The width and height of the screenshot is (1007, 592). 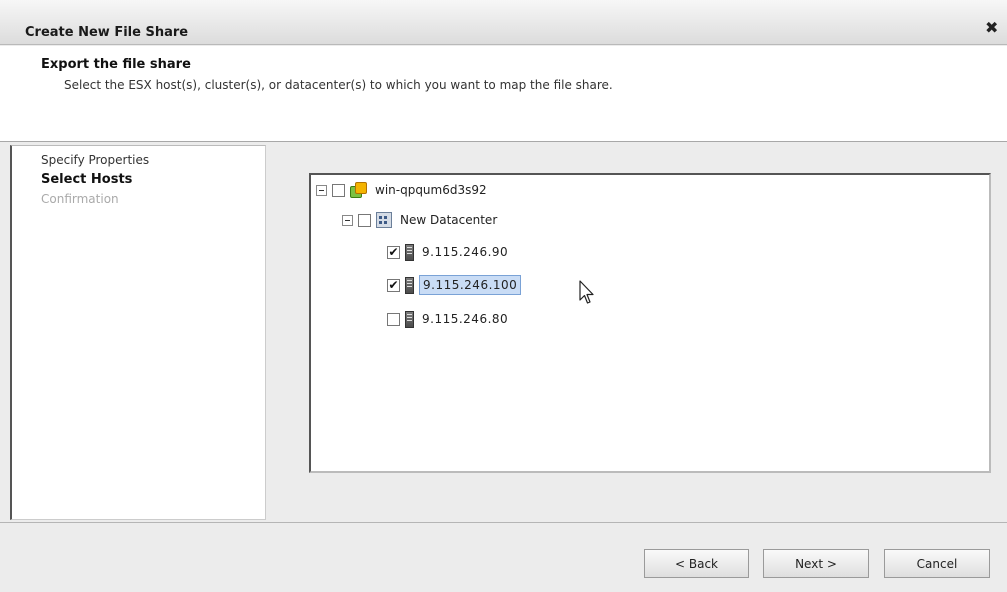 I want to click on tree-node-host: ✔ 9.115.246.90, so click(x=449, y=252).